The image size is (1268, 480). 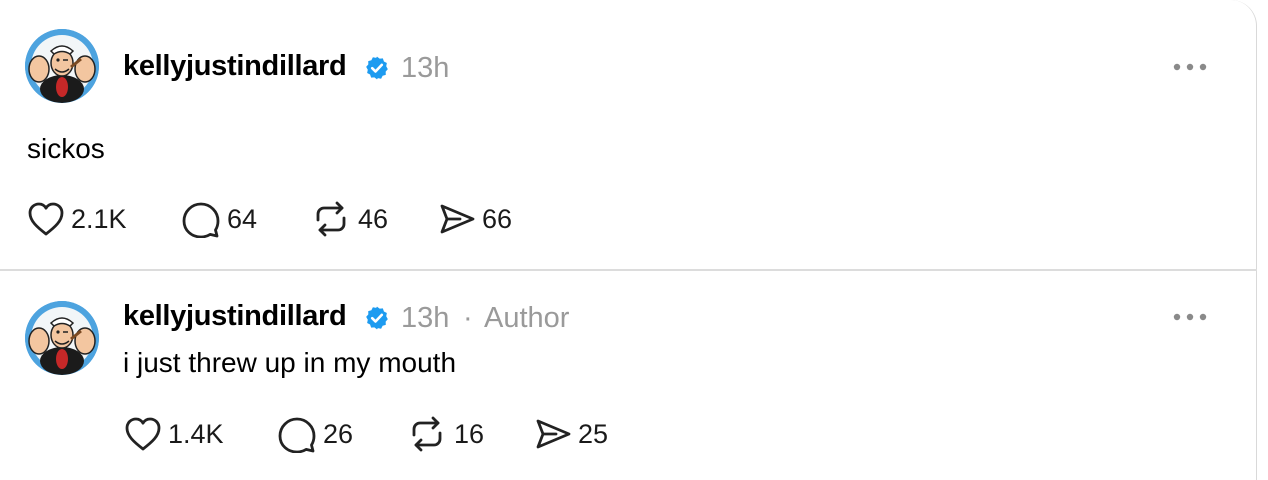 I want to click on like-count: 2.1K, so click(x=99, y=218).